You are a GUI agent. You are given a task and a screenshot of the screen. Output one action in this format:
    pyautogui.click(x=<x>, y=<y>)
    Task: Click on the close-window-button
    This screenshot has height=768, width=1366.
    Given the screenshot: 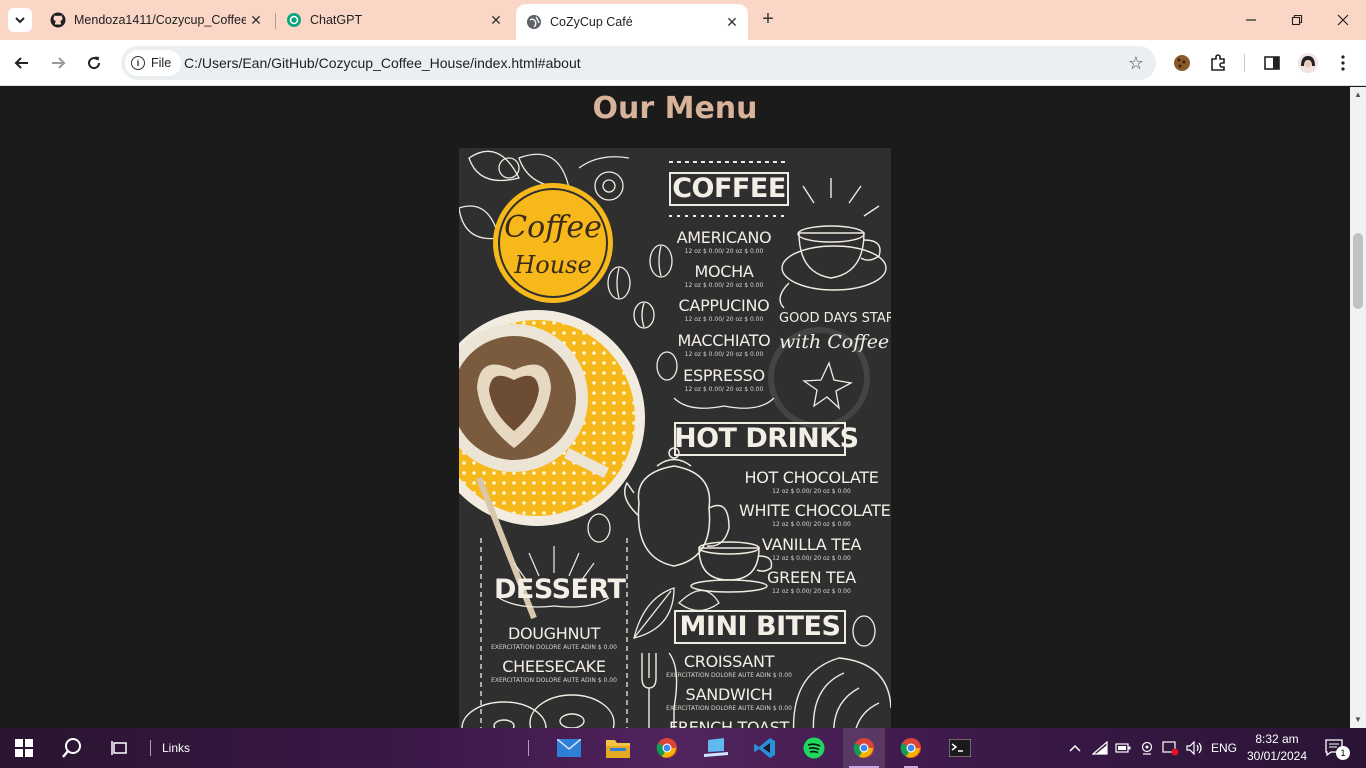 What is the action you would take?
    pyautogui.click(x=1343, y=20)
    